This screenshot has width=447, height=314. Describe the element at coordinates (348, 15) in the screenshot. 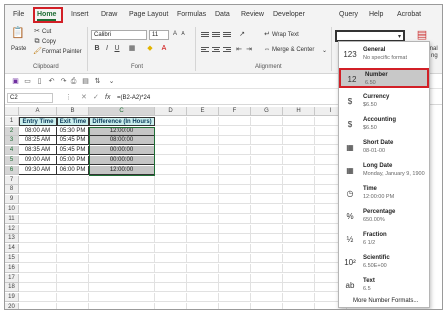

I see `tab-query: Query` at that location.